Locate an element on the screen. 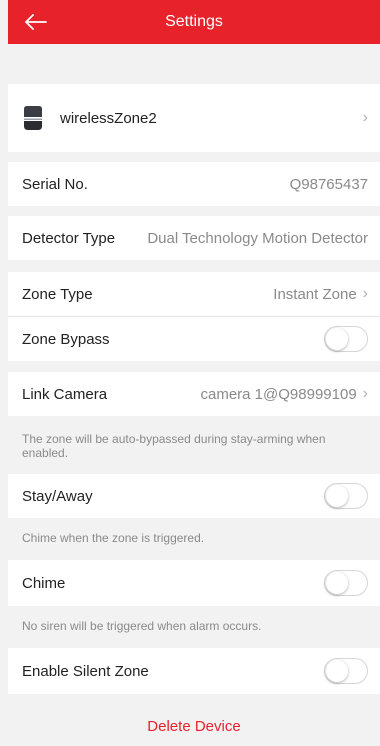 The width and height of the screenshot is (380, 746). device-name: wirelessZone2 is located at coordinates (108, 118).